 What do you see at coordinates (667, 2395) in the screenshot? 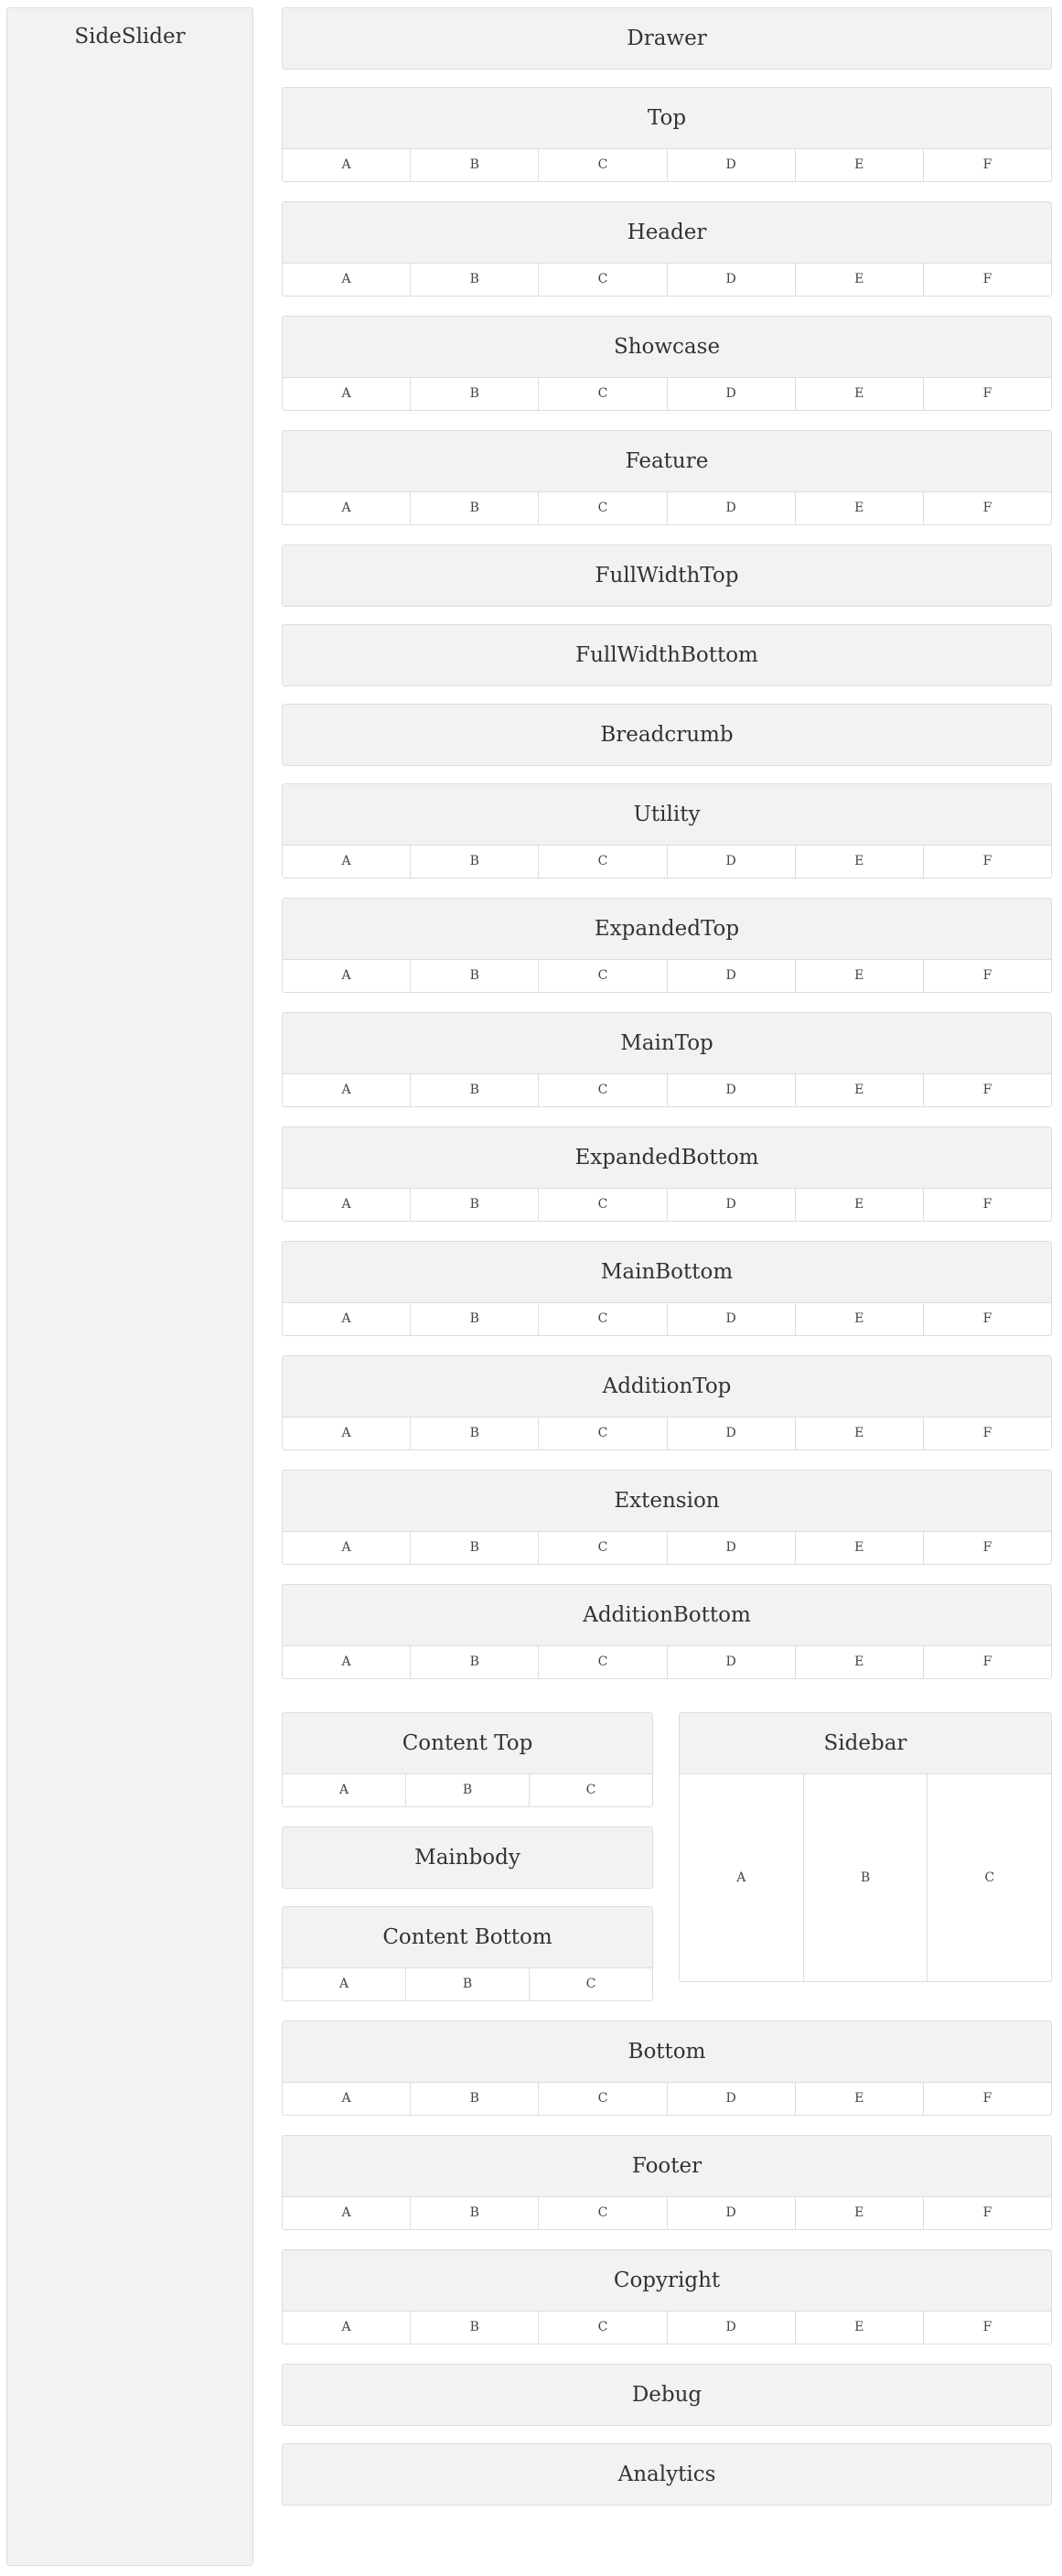
I see `position-debug: Debug` at bounding box center [667, 2395].